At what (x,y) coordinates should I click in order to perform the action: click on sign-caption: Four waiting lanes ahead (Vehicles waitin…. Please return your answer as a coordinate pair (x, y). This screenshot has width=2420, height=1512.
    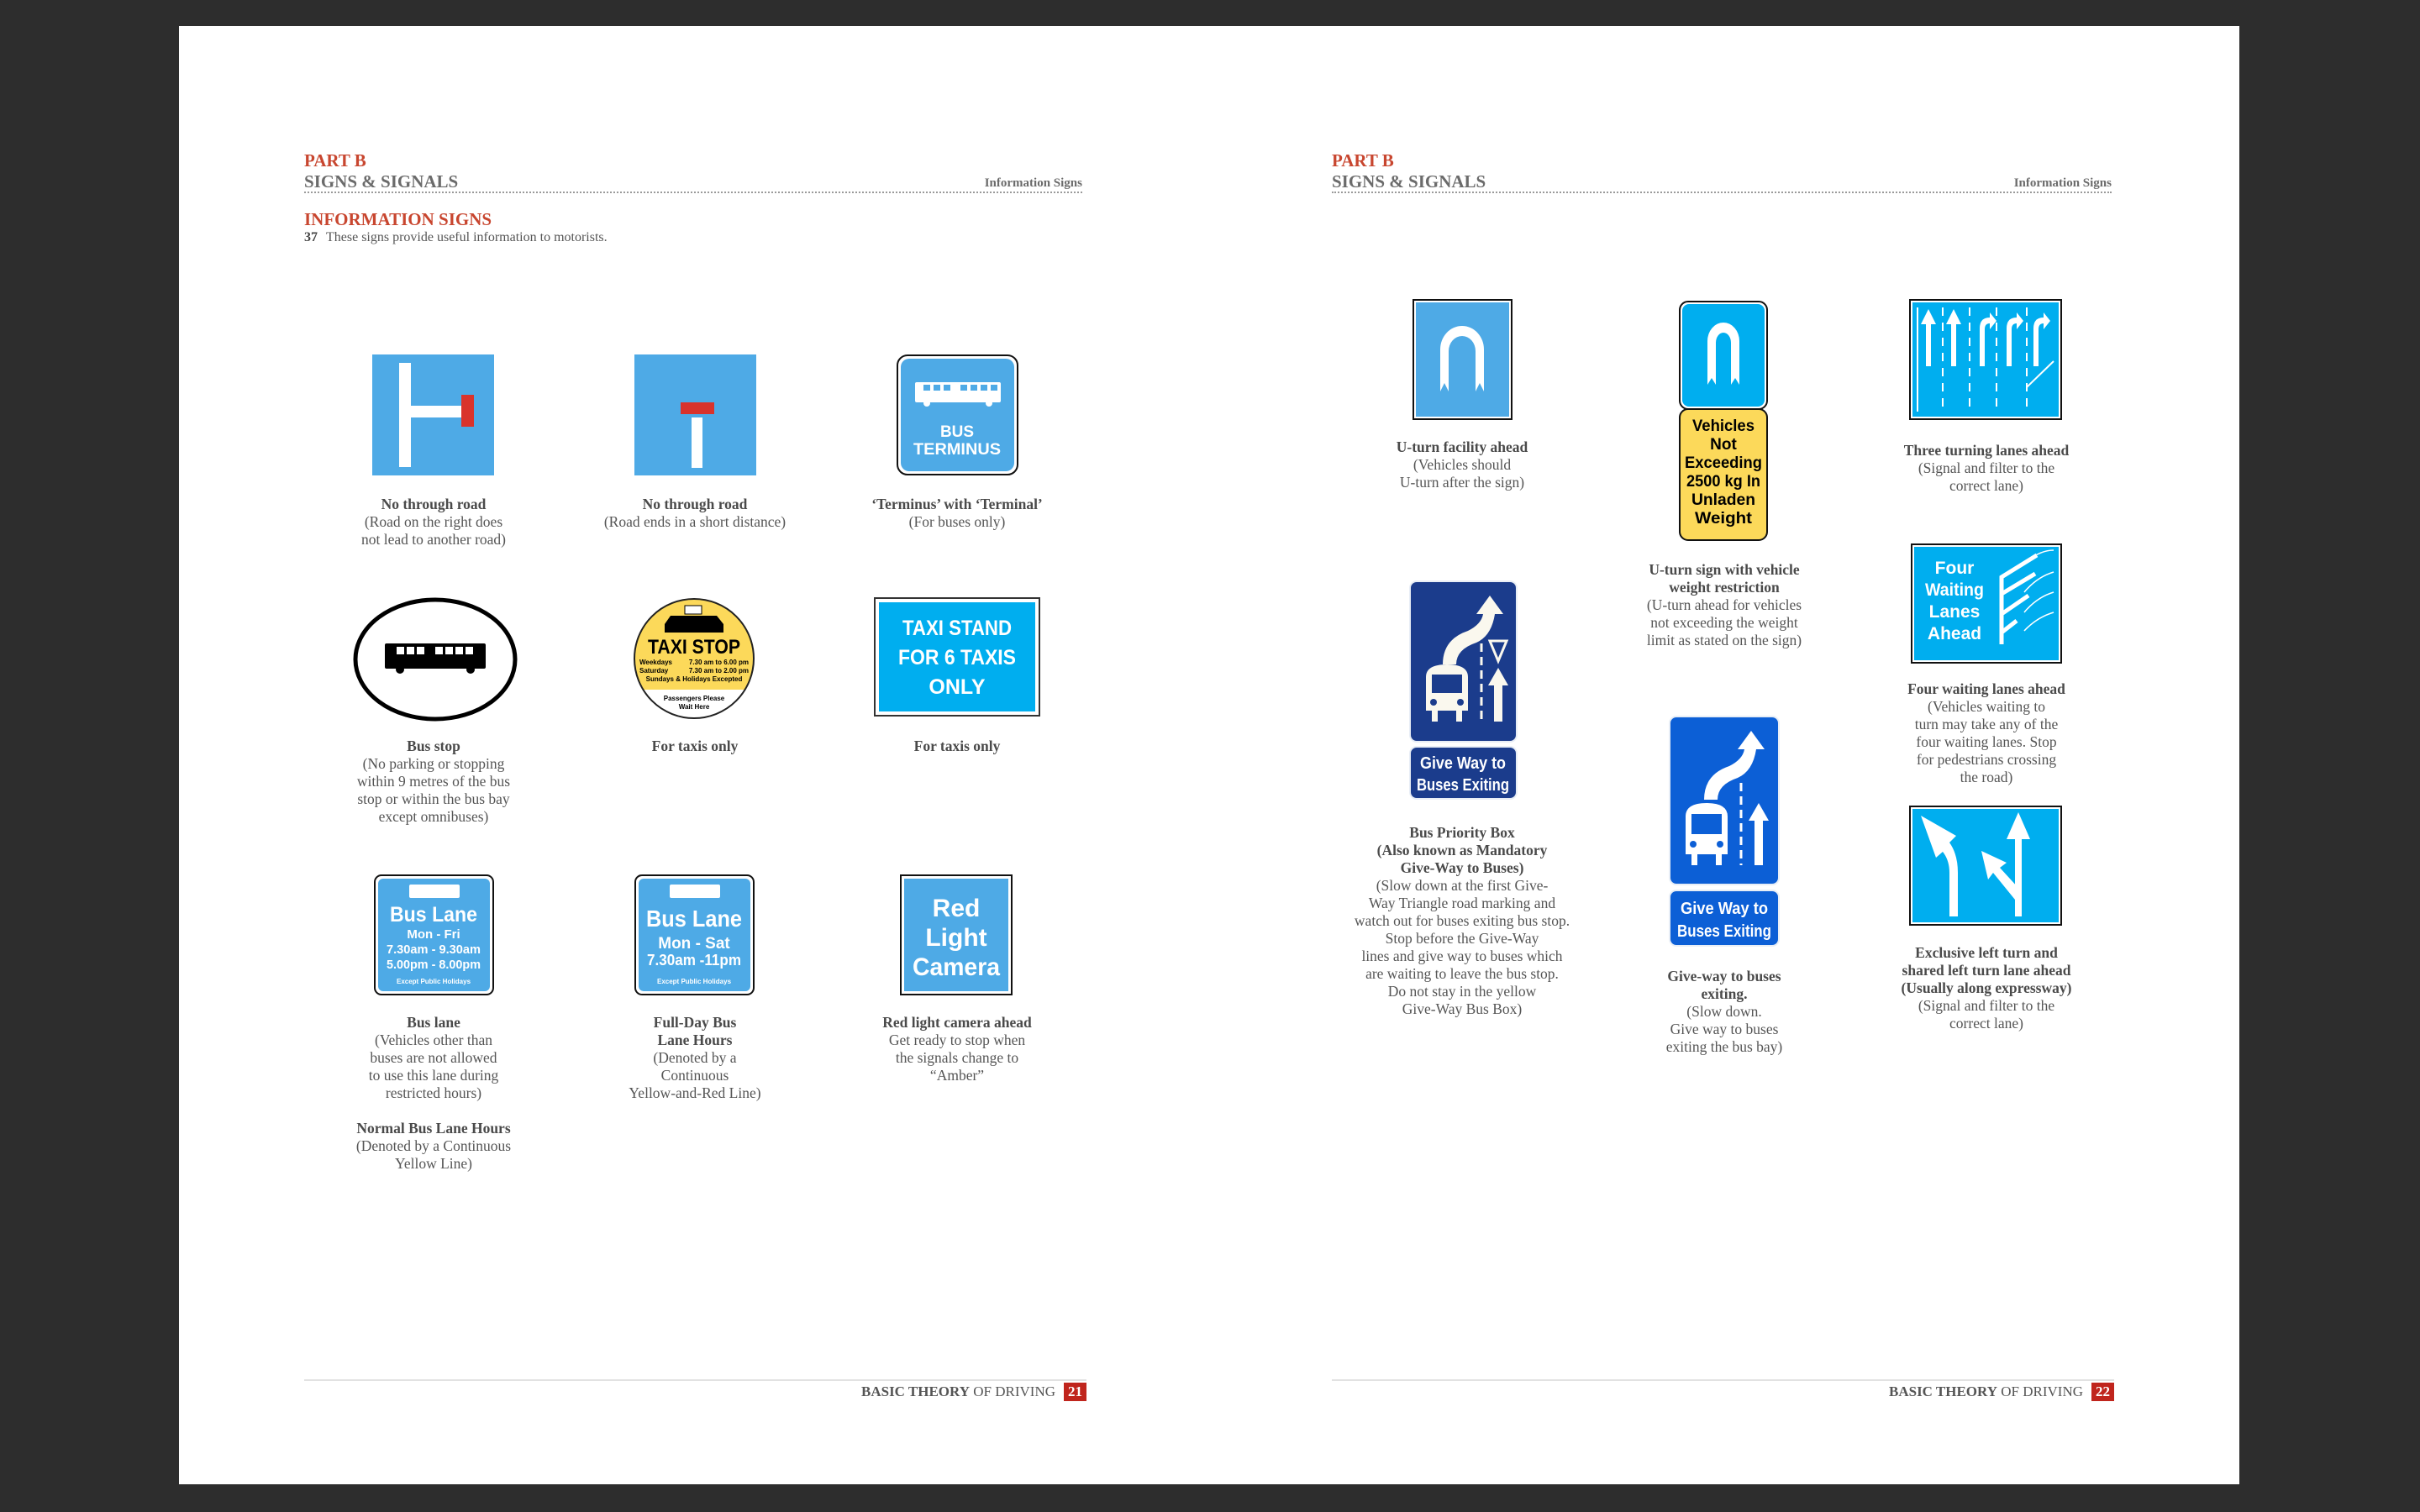
    Looking at the image, I should click on (1986, 733).